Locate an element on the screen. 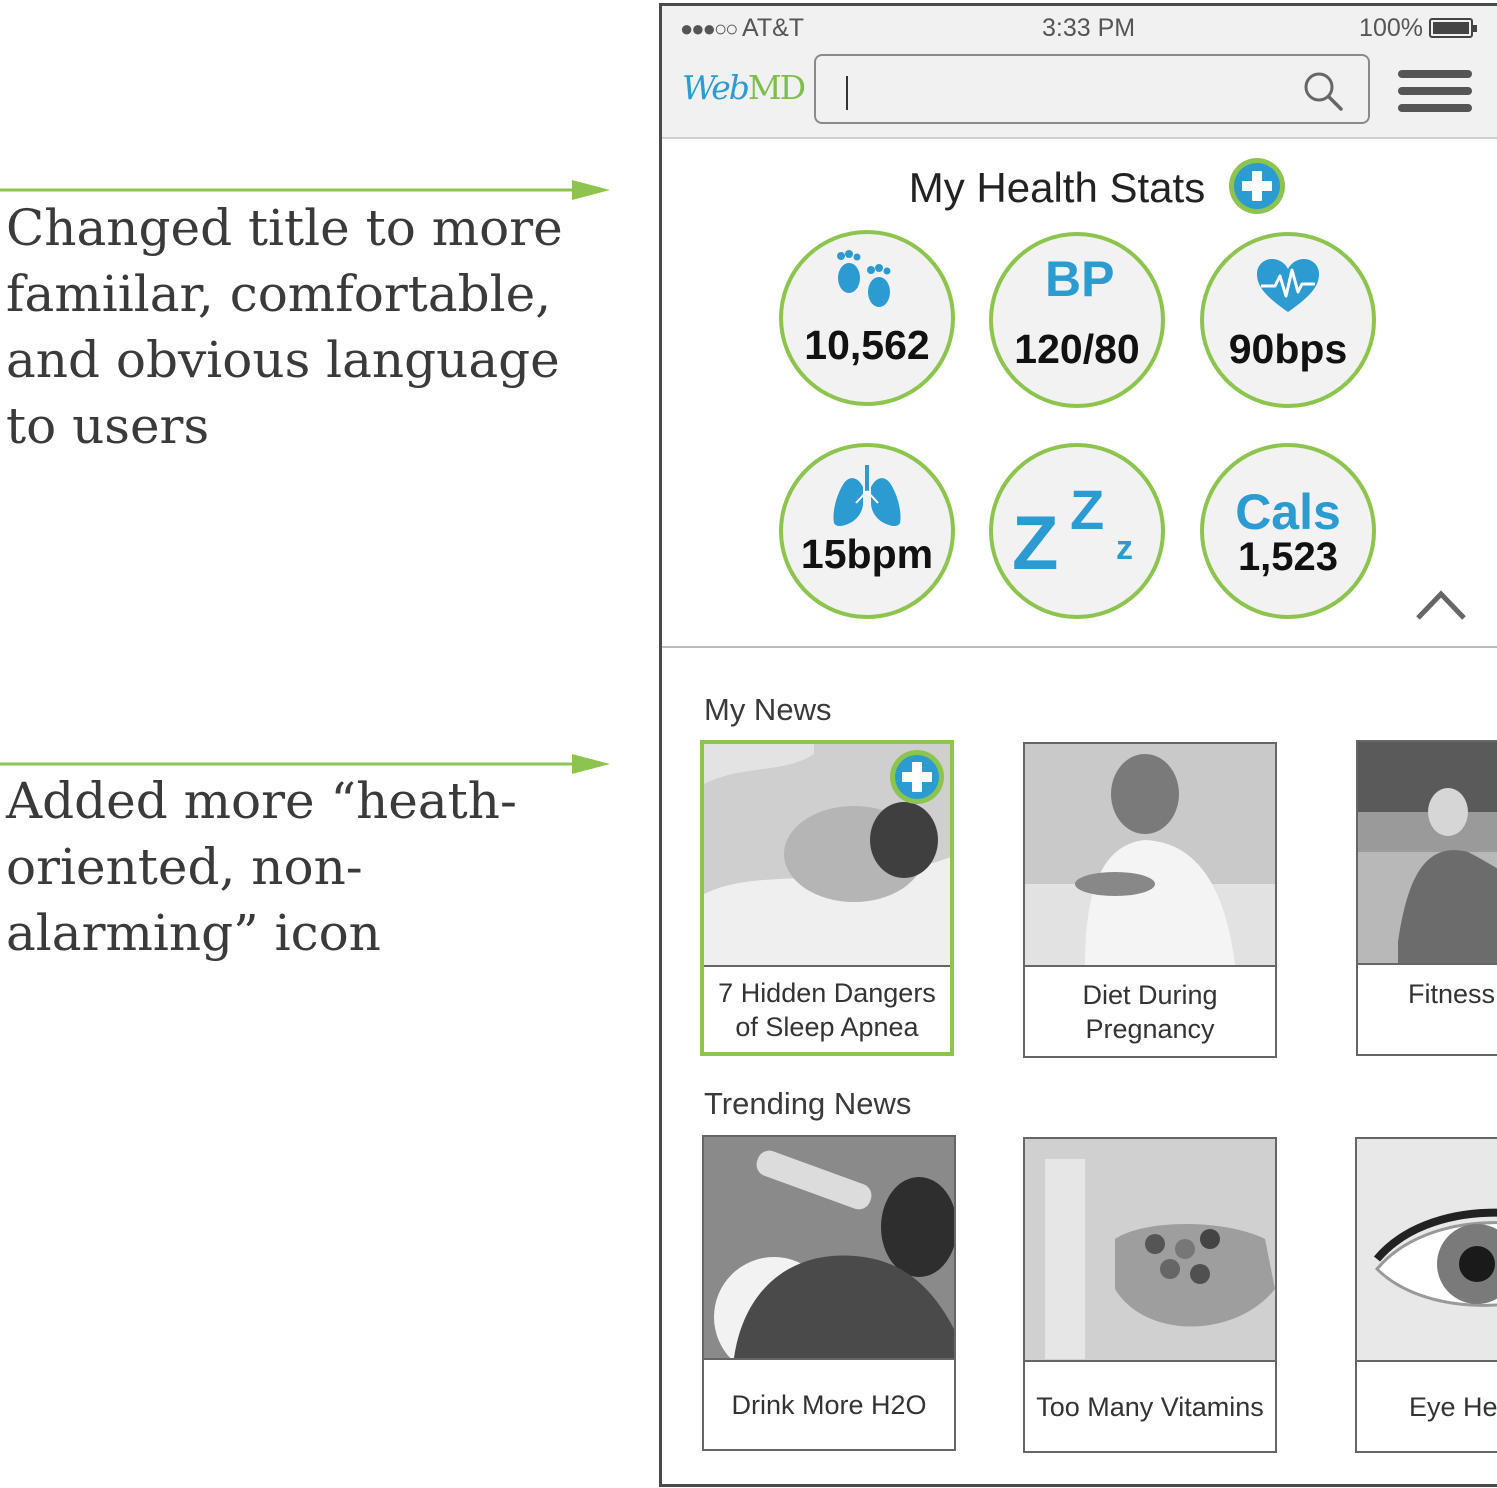 Image resolution: width=1497 pixels, height=1488 pixels. health-stats-title: My Health Stats is located at coordinates (1057, 187).